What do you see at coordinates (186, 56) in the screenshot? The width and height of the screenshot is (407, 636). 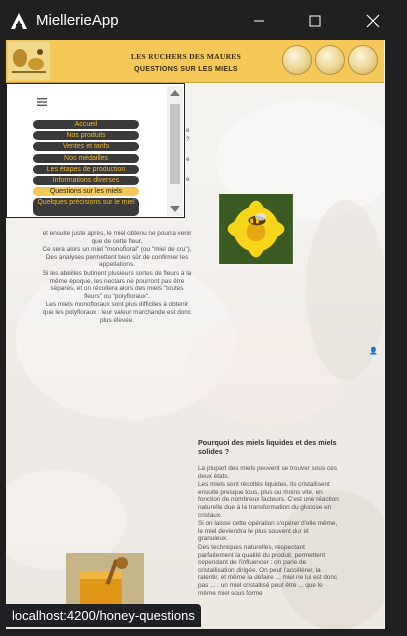 I see `banner-title: LES RUCHERS DES MAURES` at bounding box center [186, 56].